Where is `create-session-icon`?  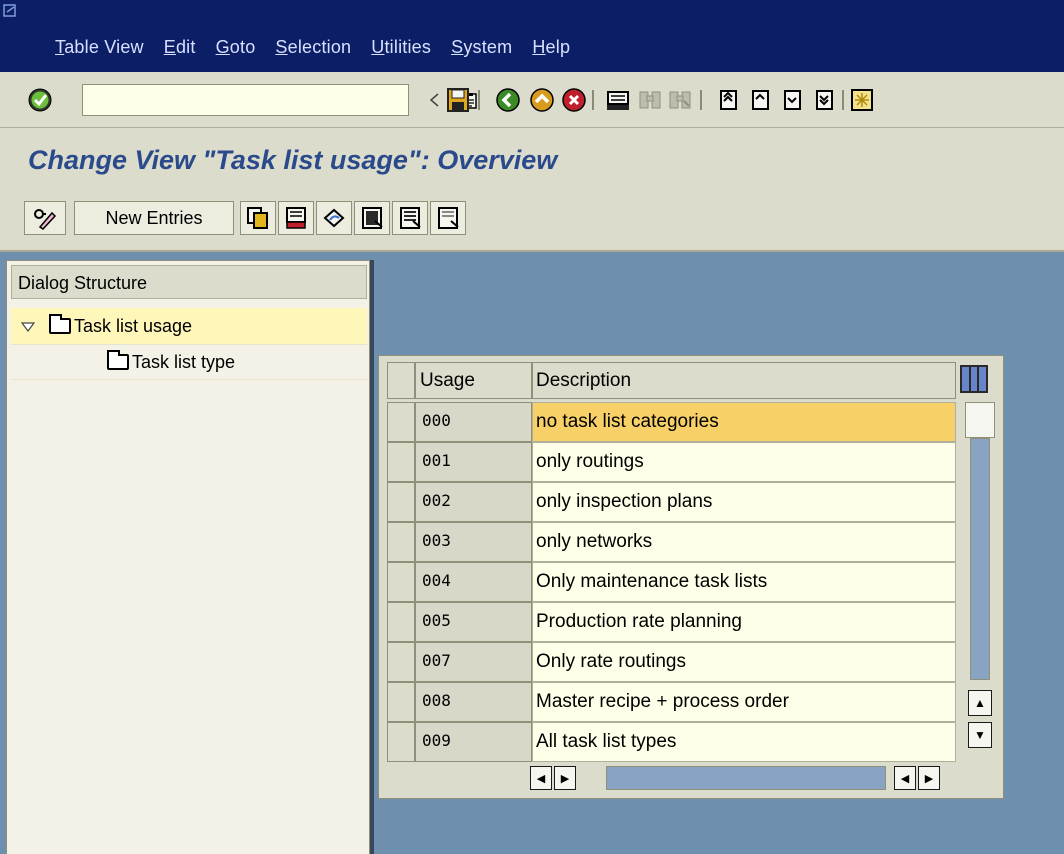
create-session-icon is located at coordinates (862, 100).